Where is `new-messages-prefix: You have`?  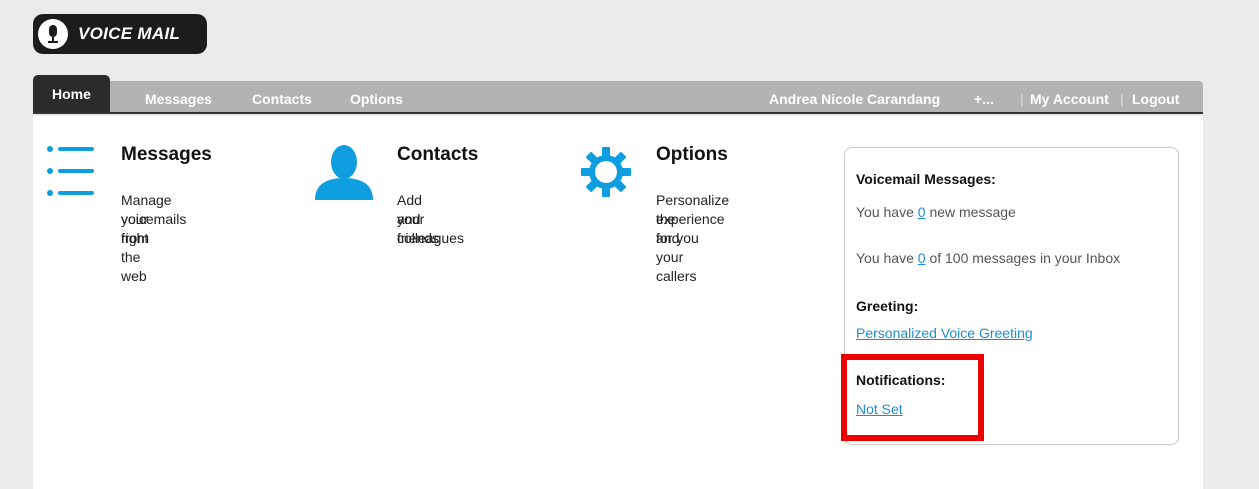 new-messages-prefix: You have is located at coordinates (887, 212).